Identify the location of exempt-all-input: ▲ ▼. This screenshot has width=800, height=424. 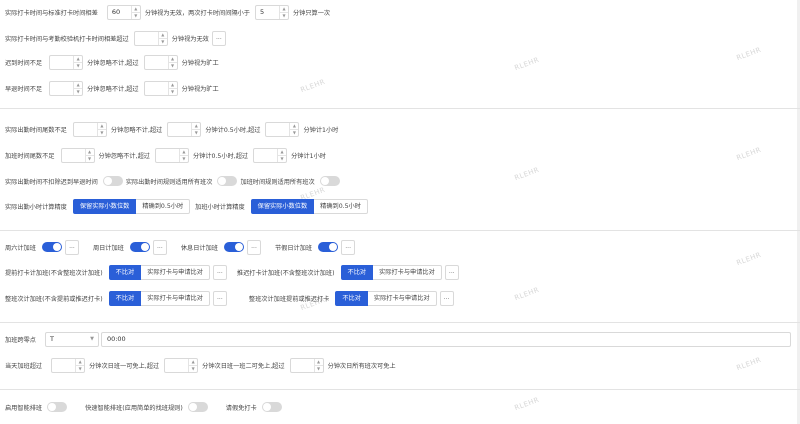
(306, 365).